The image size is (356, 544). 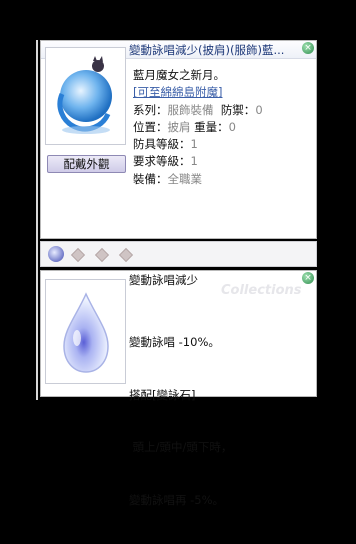 I want to click on collections-watermark: Collections, so click(x=261, y=290).